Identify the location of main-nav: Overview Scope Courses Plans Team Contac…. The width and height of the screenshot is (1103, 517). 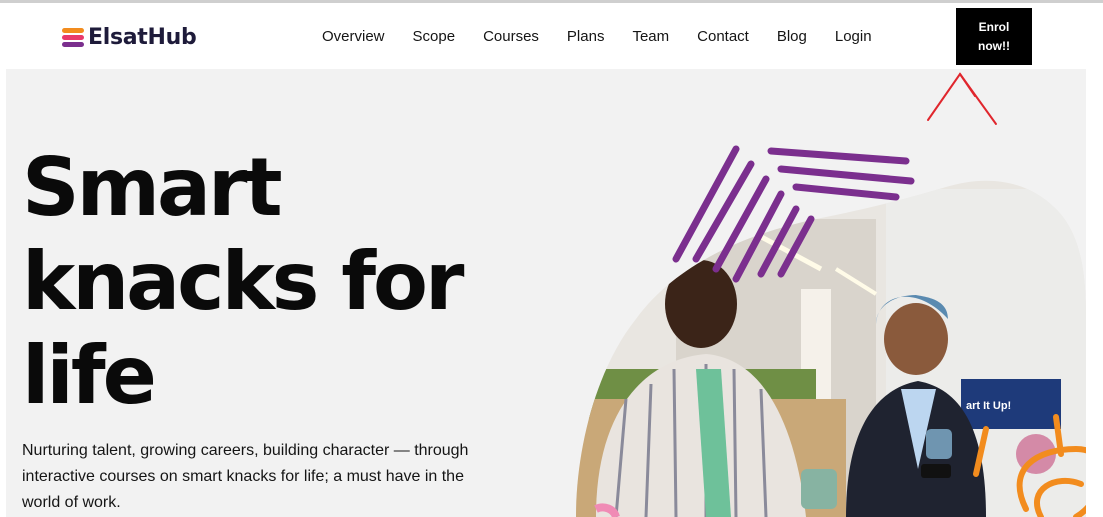
(597, 36).